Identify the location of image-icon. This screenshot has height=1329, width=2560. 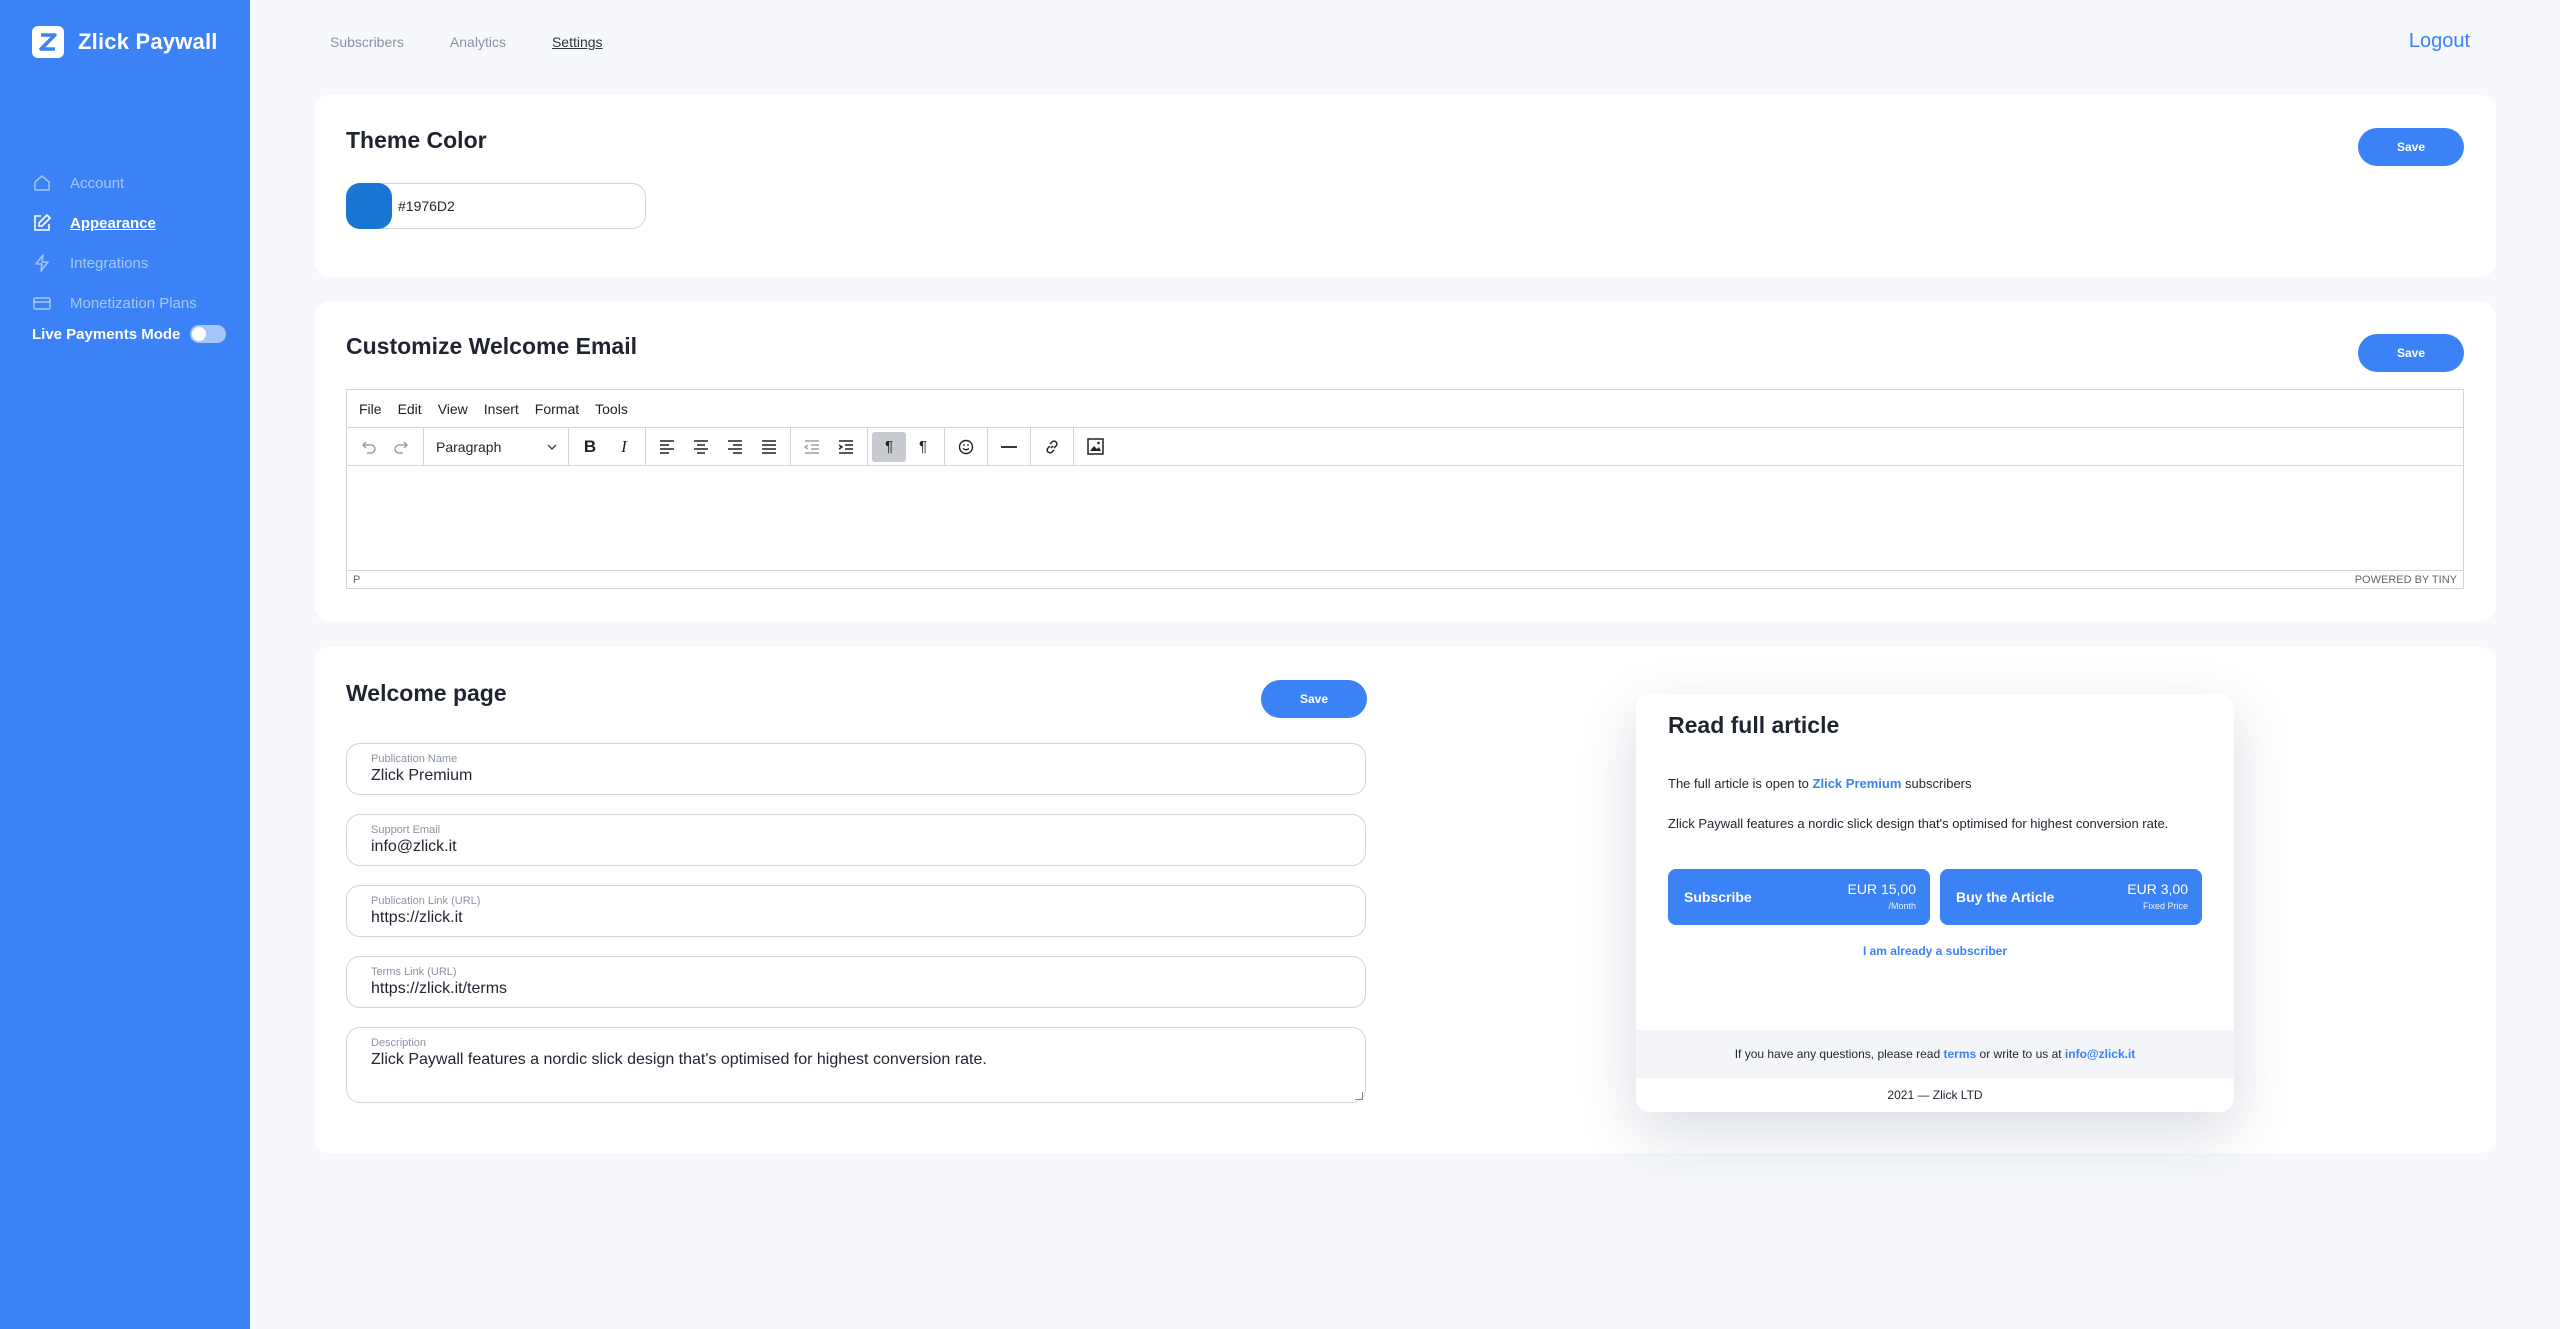
(1095, 447).